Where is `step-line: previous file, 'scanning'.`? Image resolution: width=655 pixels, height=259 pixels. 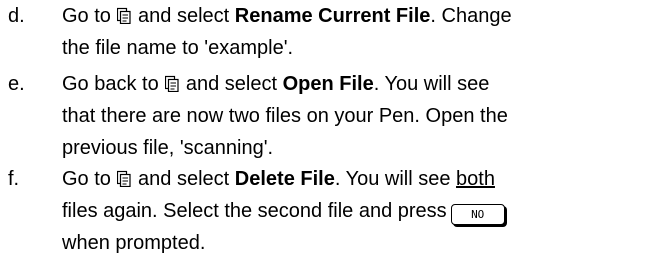 step-line: previous file, 'scanning'. is located at coordinates (168, 148).